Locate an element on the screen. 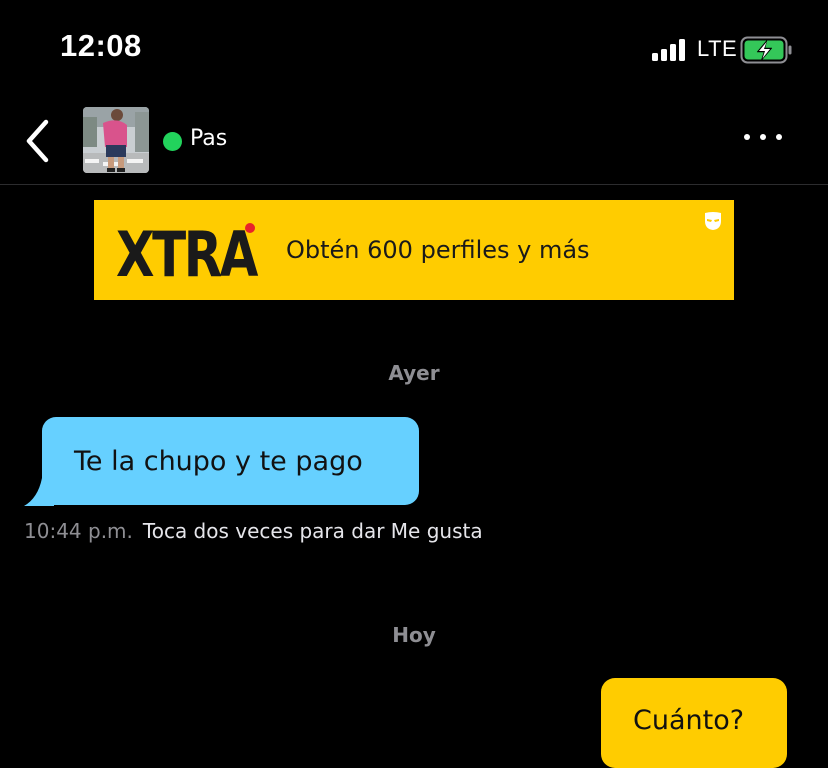 The width and height of the screenshot is (828, 768). date-separator-today: Hoy is located at coordinates (414, 635).